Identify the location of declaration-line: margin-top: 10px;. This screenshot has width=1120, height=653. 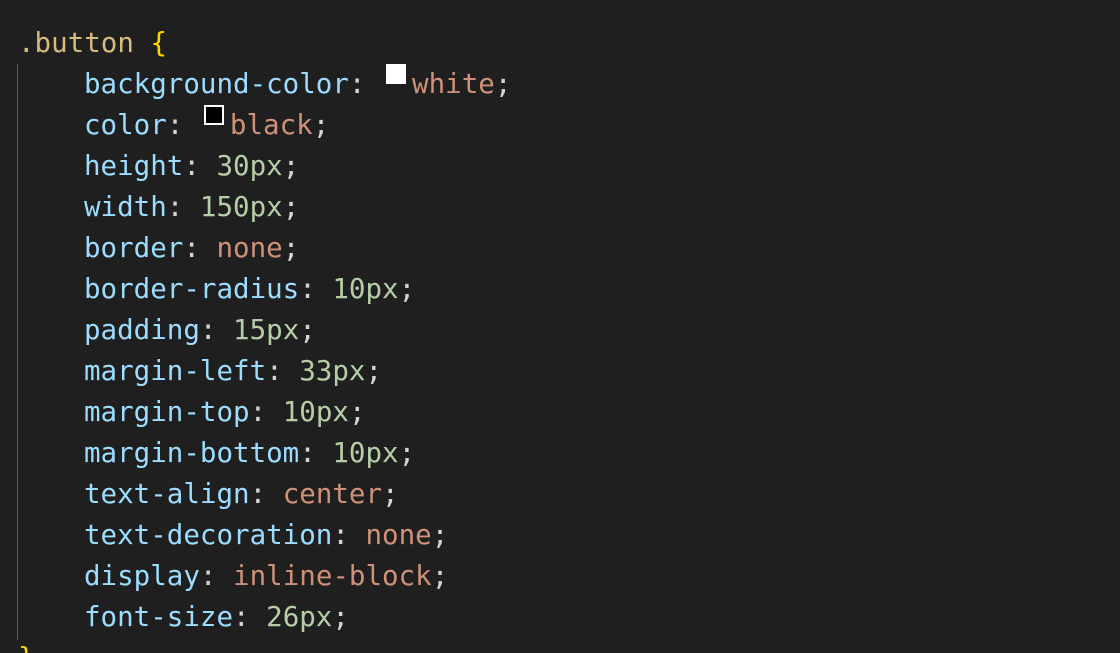
(192, 412).